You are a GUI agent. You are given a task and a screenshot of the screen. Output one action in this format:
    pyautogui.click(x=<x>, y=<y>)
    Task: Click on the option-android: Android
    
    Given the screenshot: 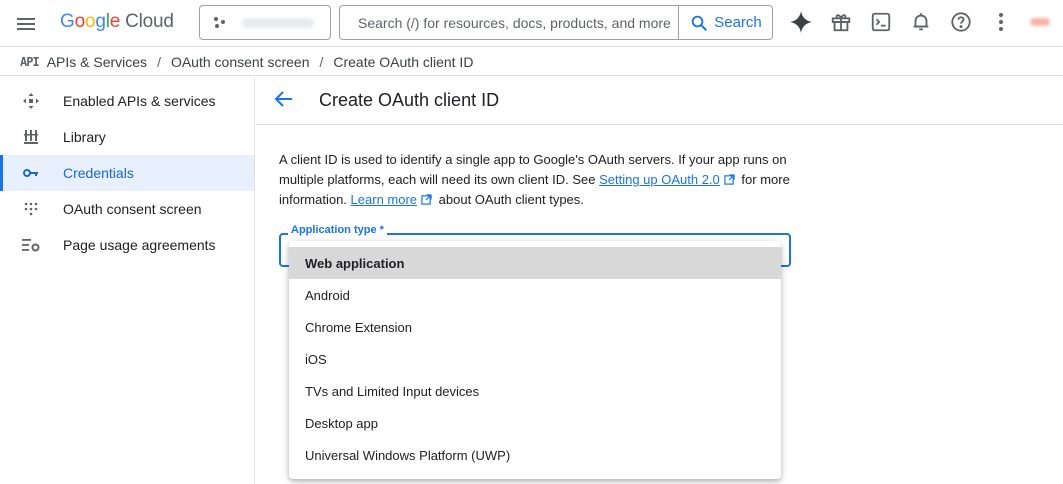 What is the action you would take?
    pyautogui.click(x=535, y=295)
    